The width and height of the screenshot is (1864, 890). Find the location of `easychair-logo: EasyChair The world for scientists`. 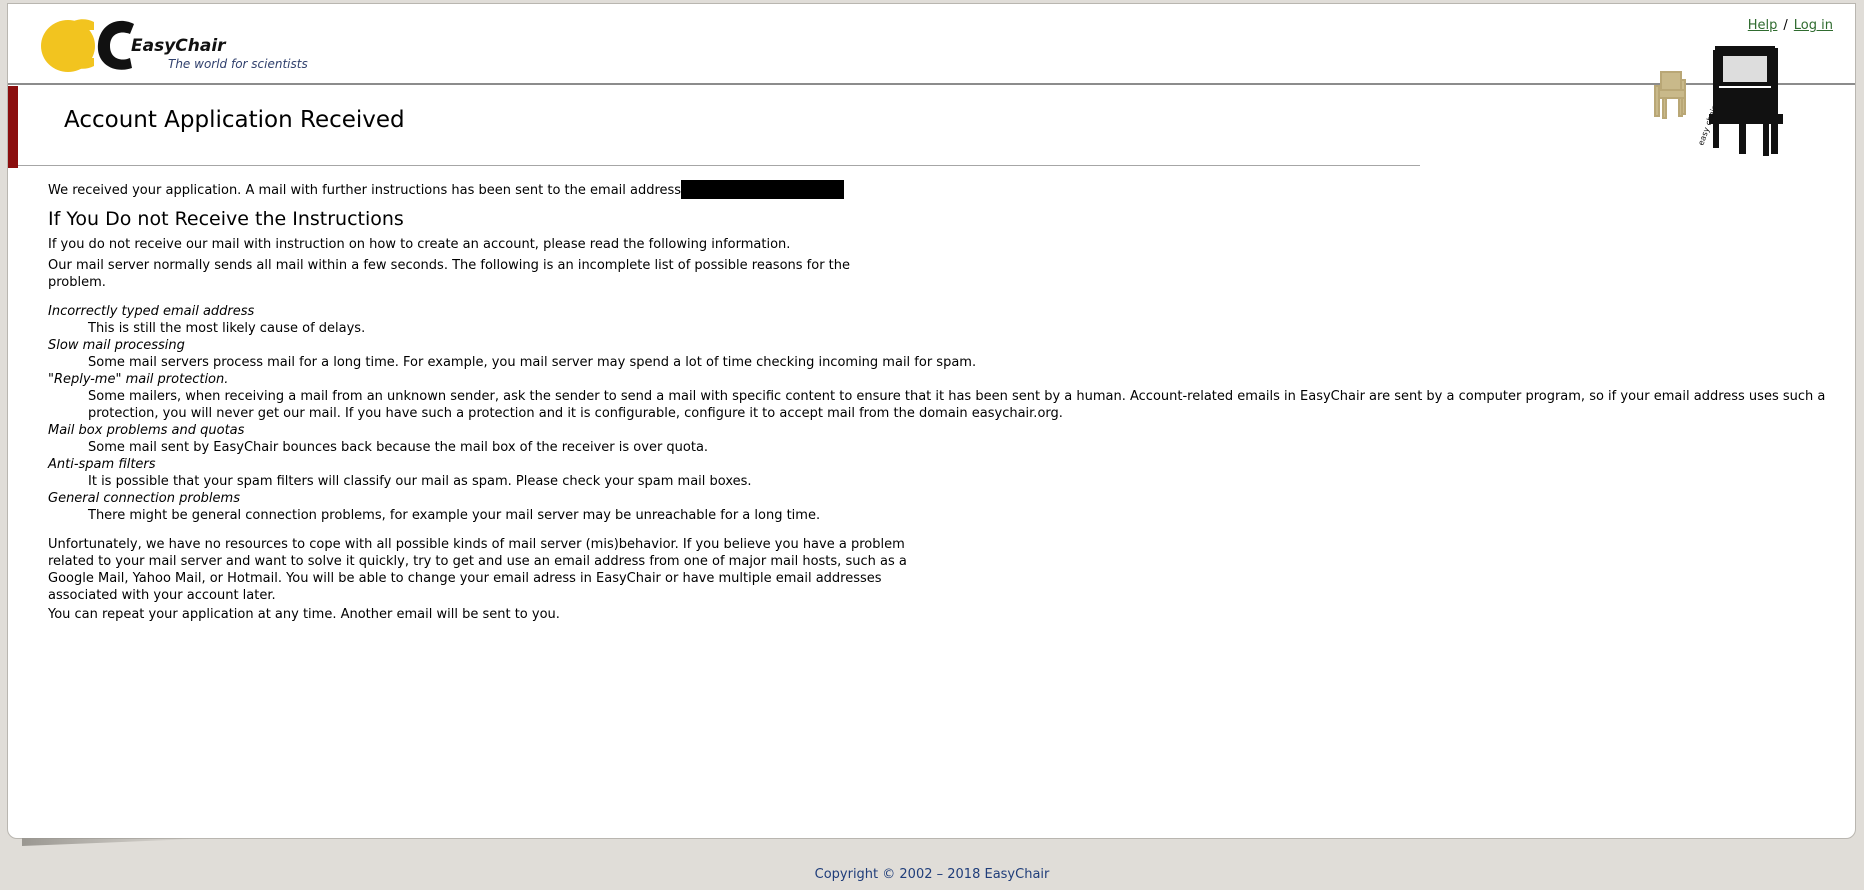

easychair-logo: EasyChair The world for scientists is located at coordinates (178, 49).